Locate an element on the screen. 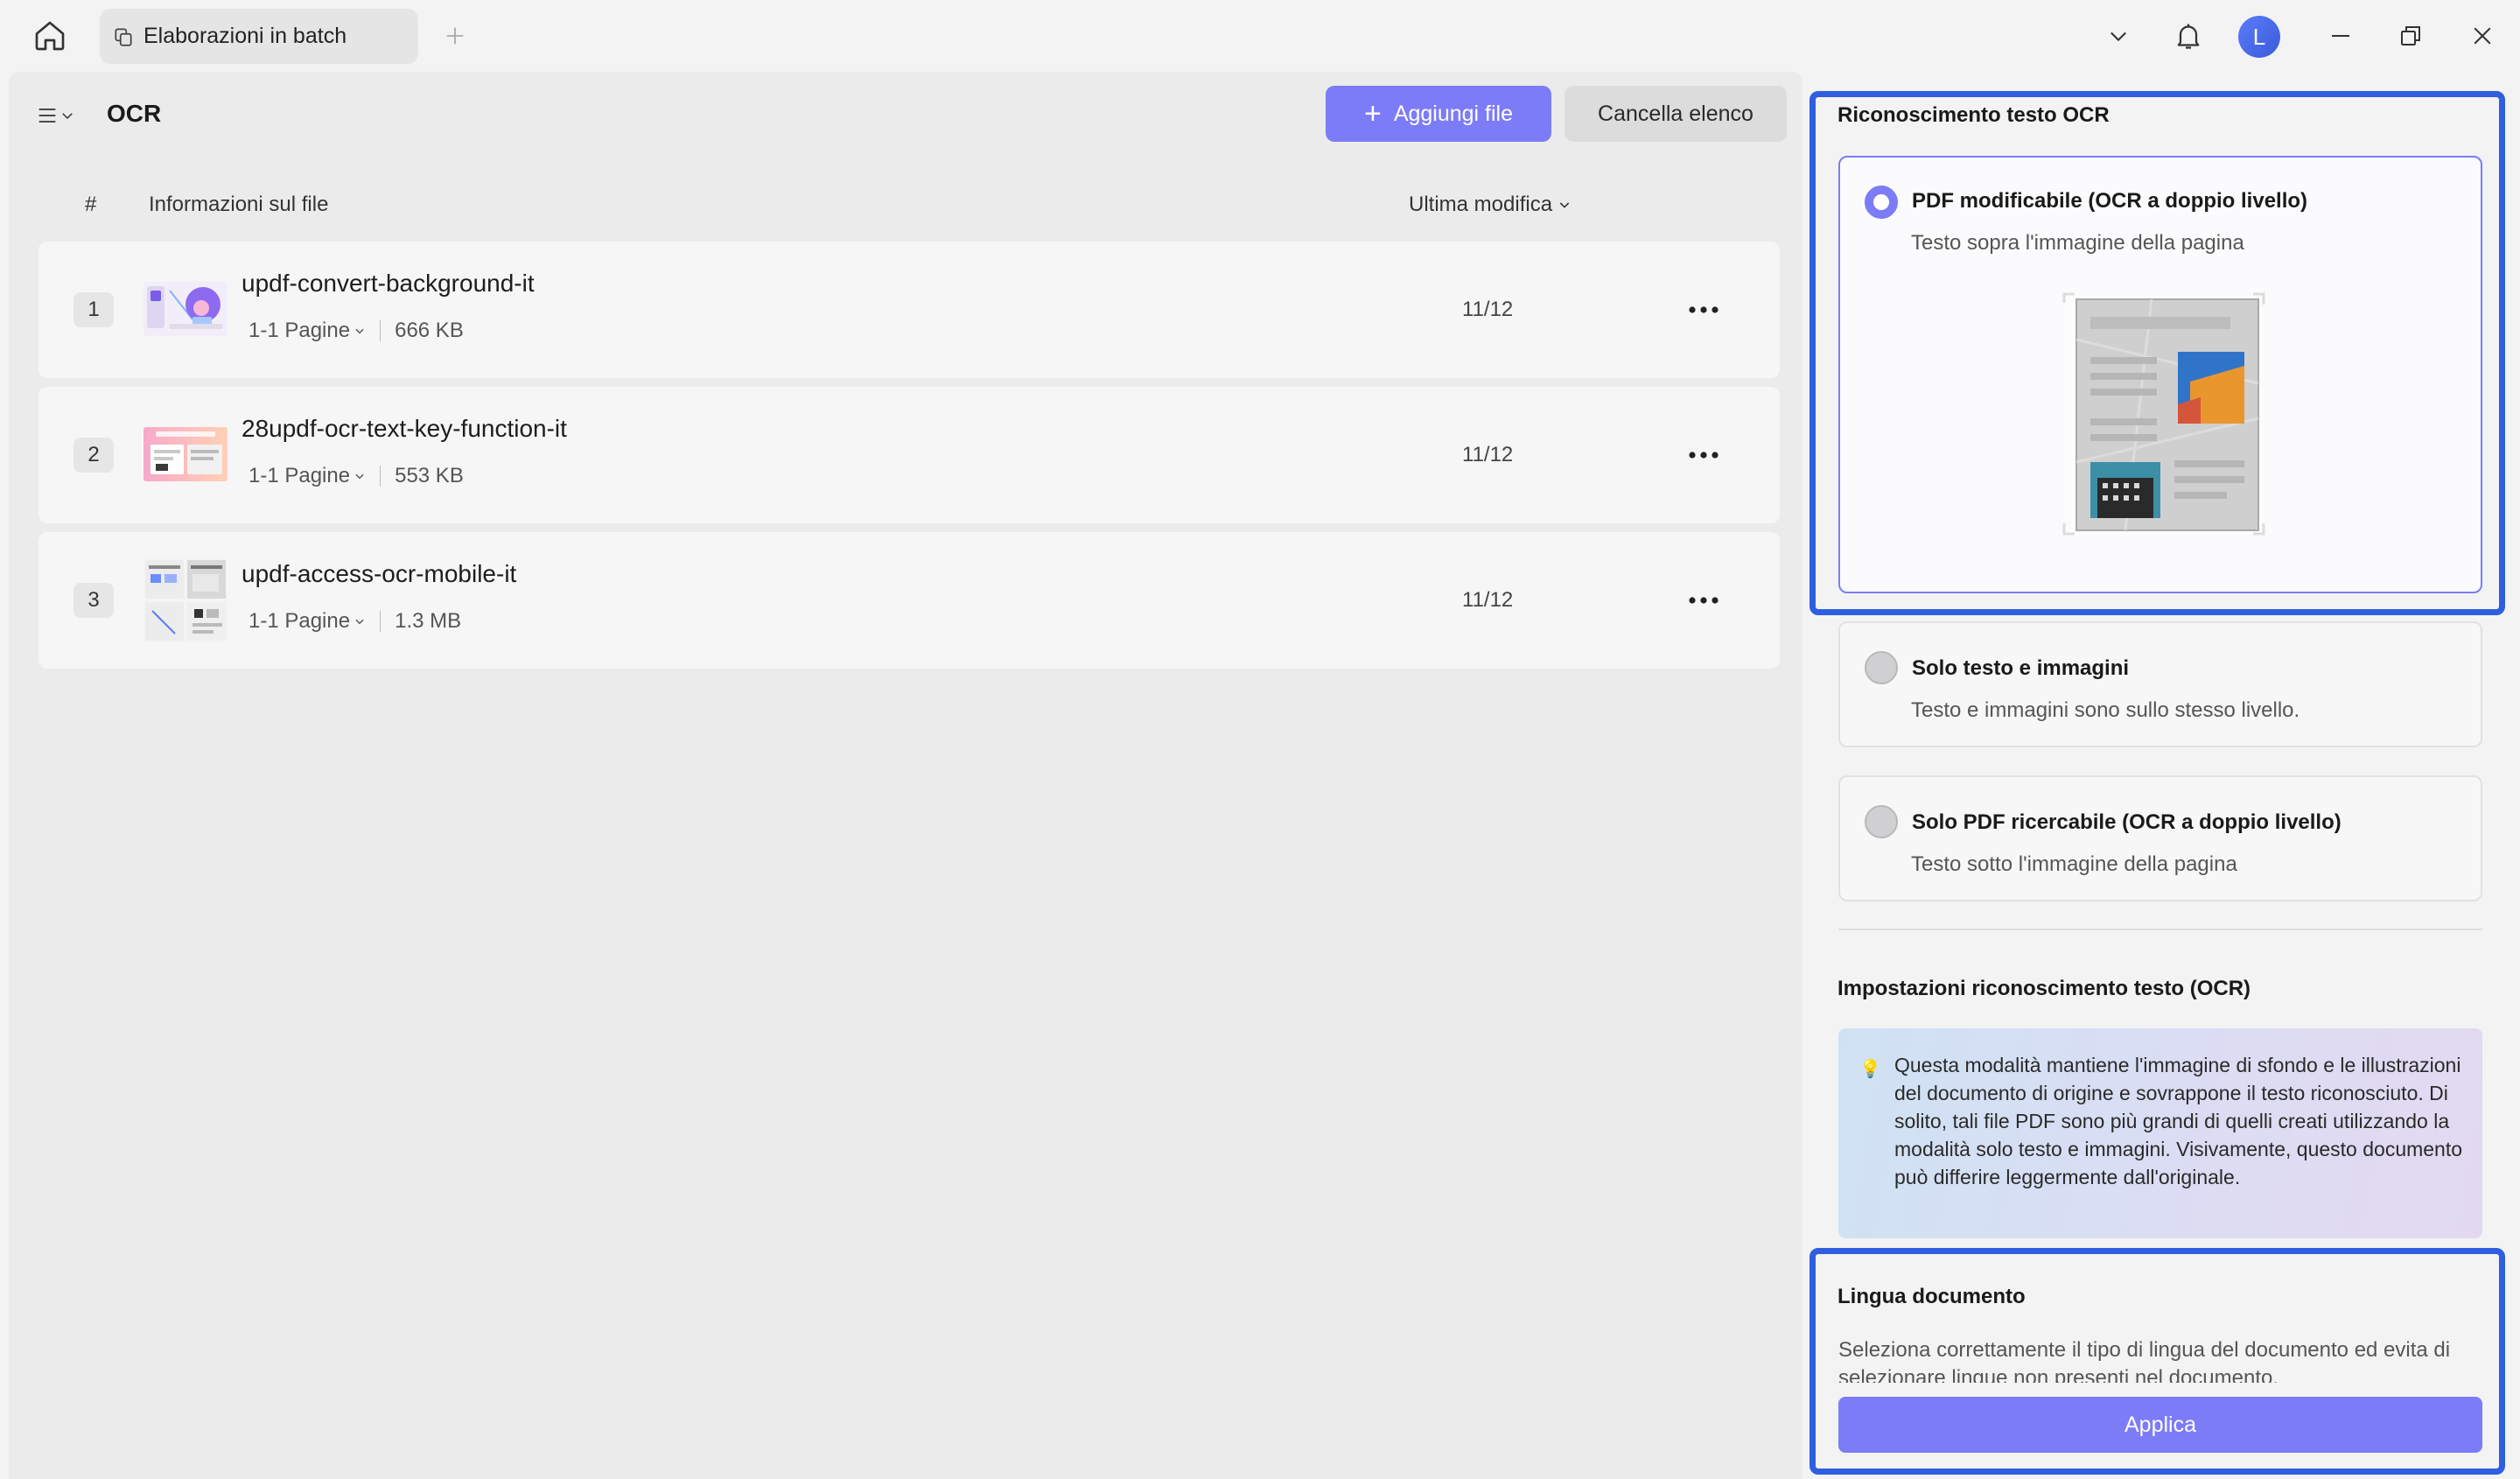  tabs-dropdown-button is located at coordinates (2118, 36).